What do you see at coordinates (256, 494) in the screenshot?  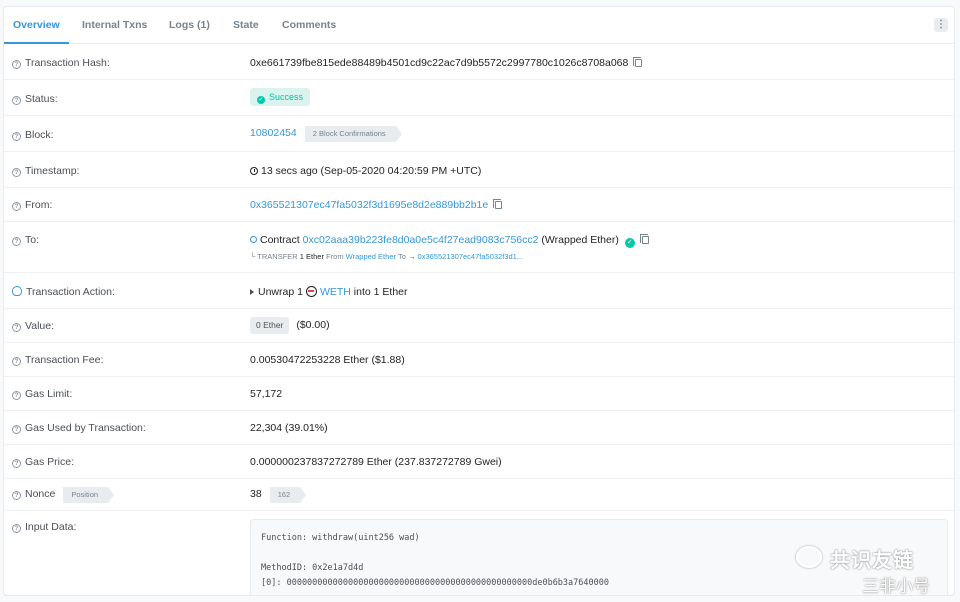 I see `nonce-value: 38` at bounding box center [256, 494].